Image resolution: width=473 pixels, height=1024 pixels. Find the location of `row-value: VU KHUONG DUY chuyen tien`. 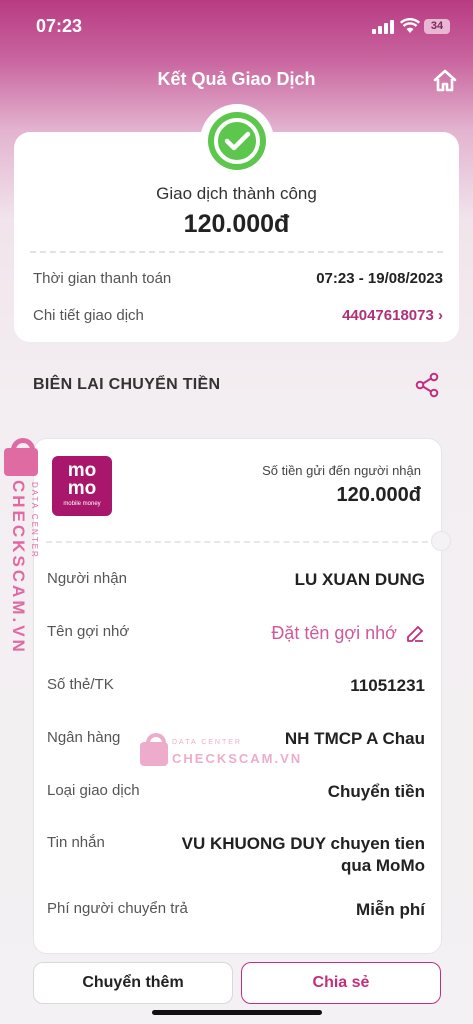

row-value: VU KHUONG DUY chuyen tien is located at coordinates (303, 843).